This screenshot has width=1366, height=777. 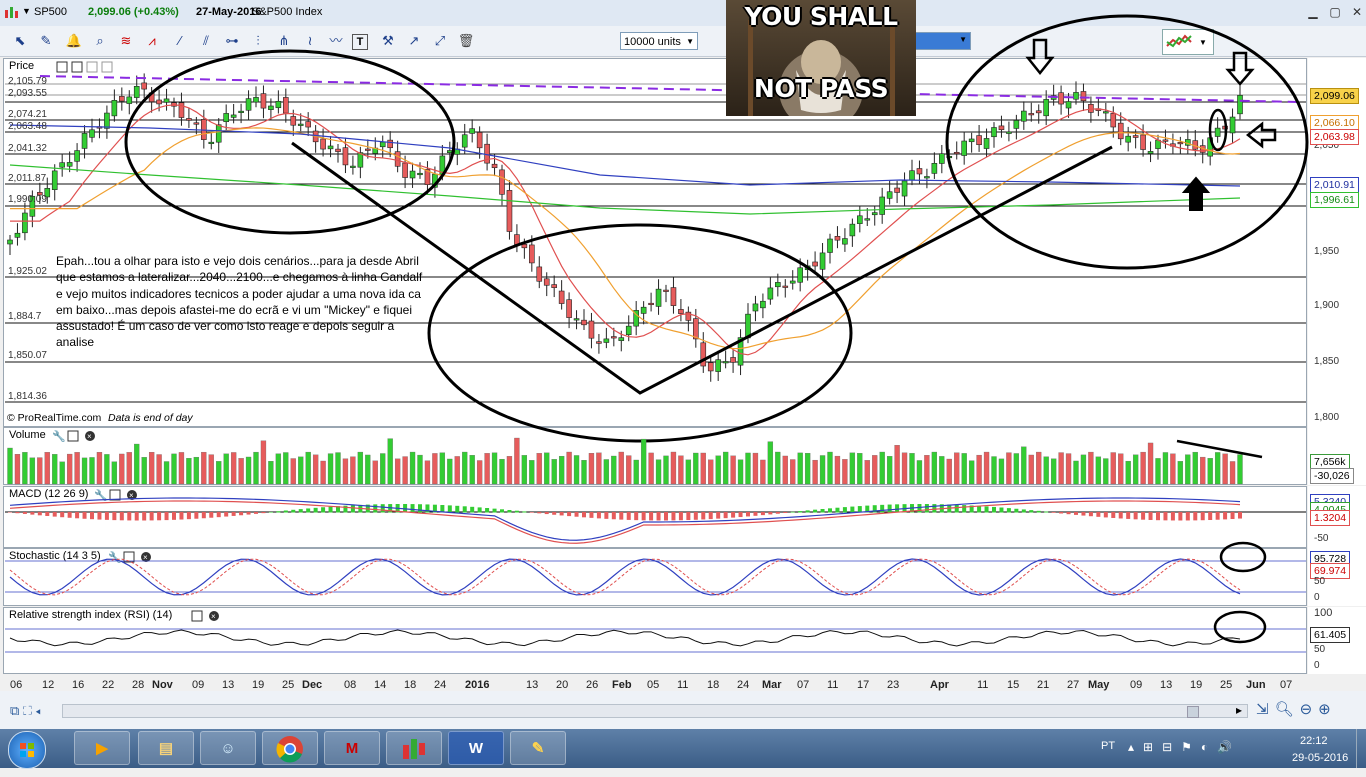 I want to click on price-left-label: 2,074.21, so click(x=27, y=114).